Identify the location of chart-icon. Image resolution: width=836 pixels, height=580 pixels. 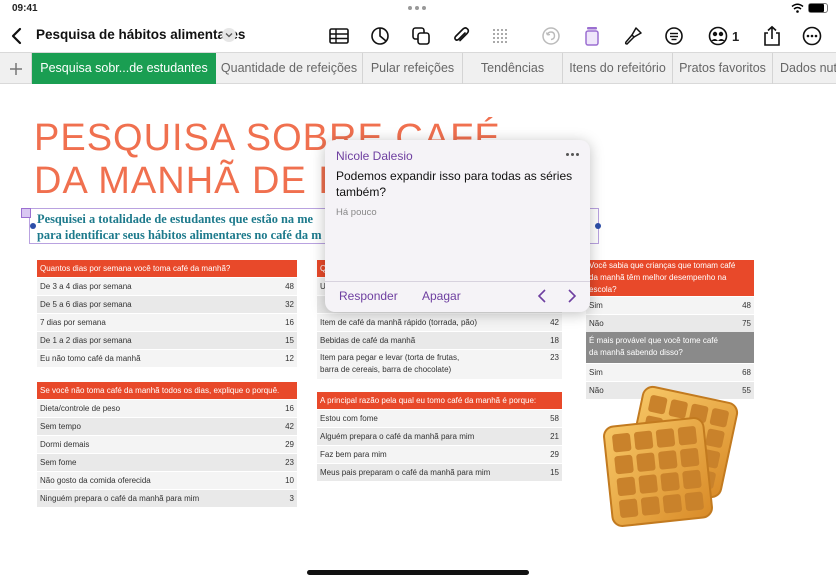
(380, 36).